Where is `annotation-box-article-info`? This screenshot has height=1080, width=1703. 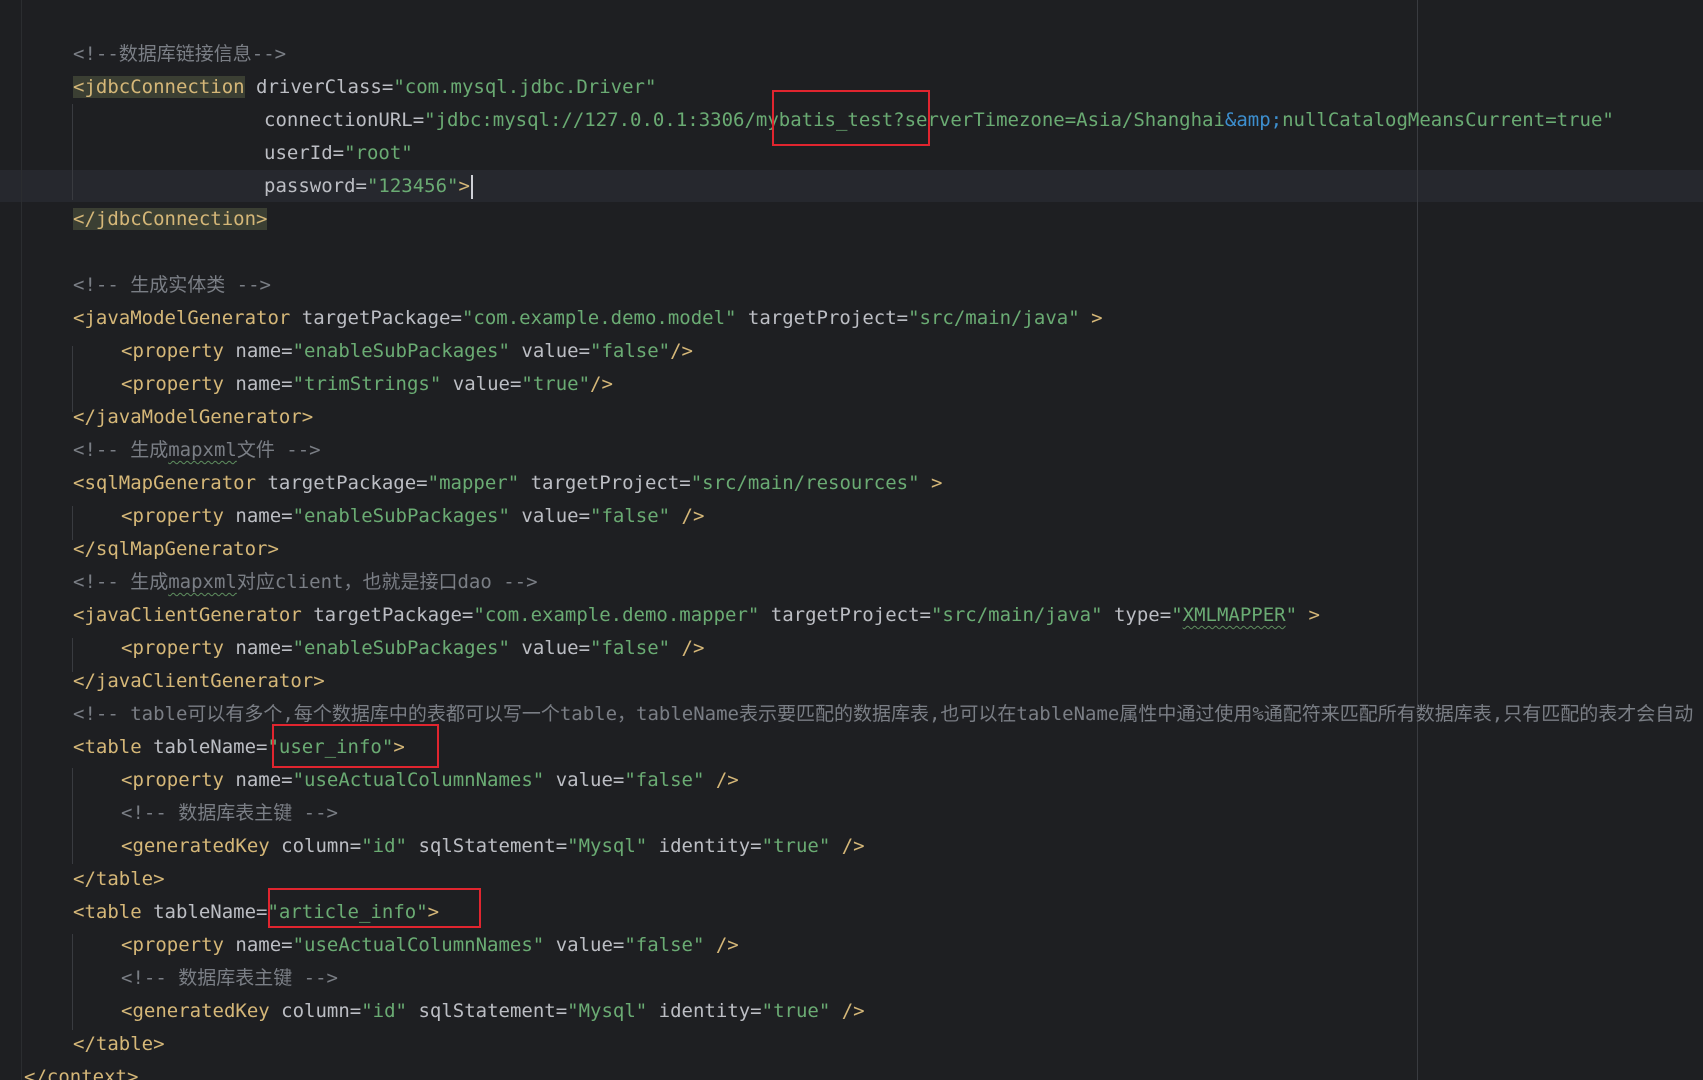
annotation-box-article-info is located at coordinates (374, 908).